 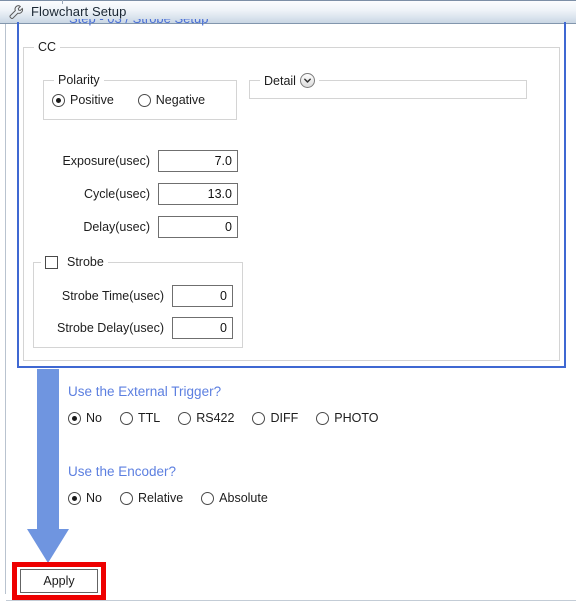 I want to click on radio-label: RS422, so click(x=215, y=418).